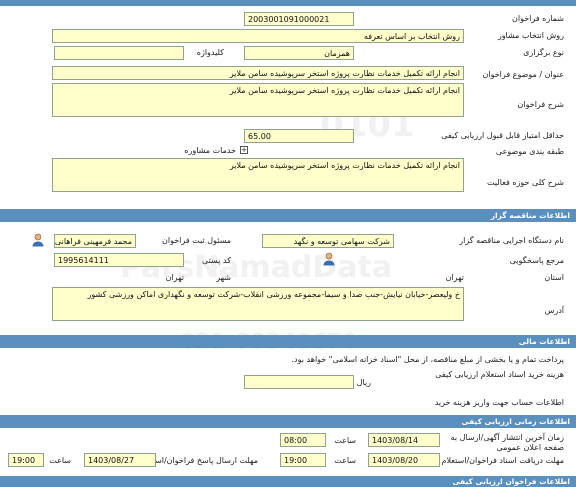 Image resolution: width=576 pixels, height=487 pixels. I want to click on receive-label: مهلت دریافت اسناد فراخوان/استعلام, so click(502, 460).